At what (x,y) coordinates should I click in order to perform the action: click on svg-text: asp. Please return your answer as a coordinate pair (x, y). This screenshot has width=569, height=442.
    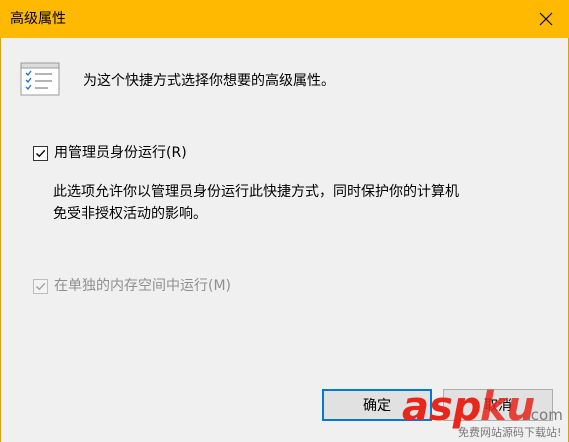
    Looking at the image, I should click on (441, 407).